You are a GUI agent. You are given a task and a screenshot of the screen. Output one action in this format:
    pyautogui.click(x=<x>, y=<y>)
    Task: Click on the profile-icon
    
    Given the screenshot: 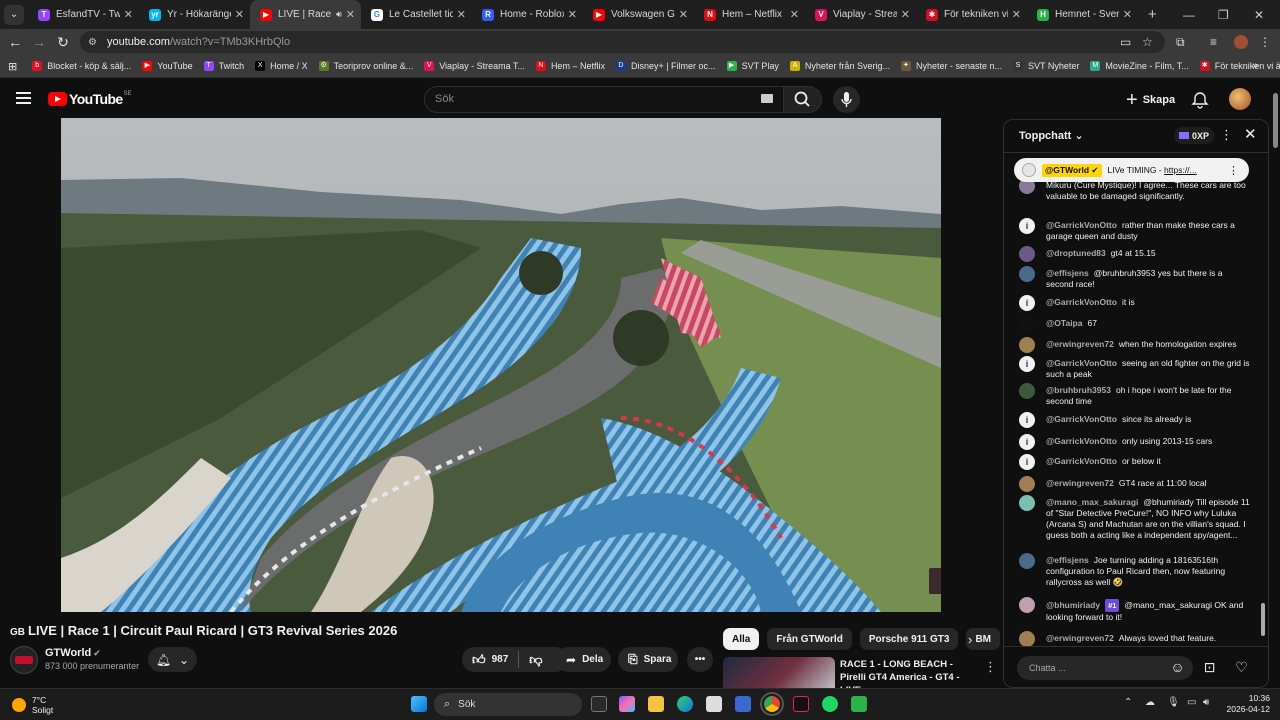 What is the action you would take?
    pyautogui.click(x=1241, y=42)
    